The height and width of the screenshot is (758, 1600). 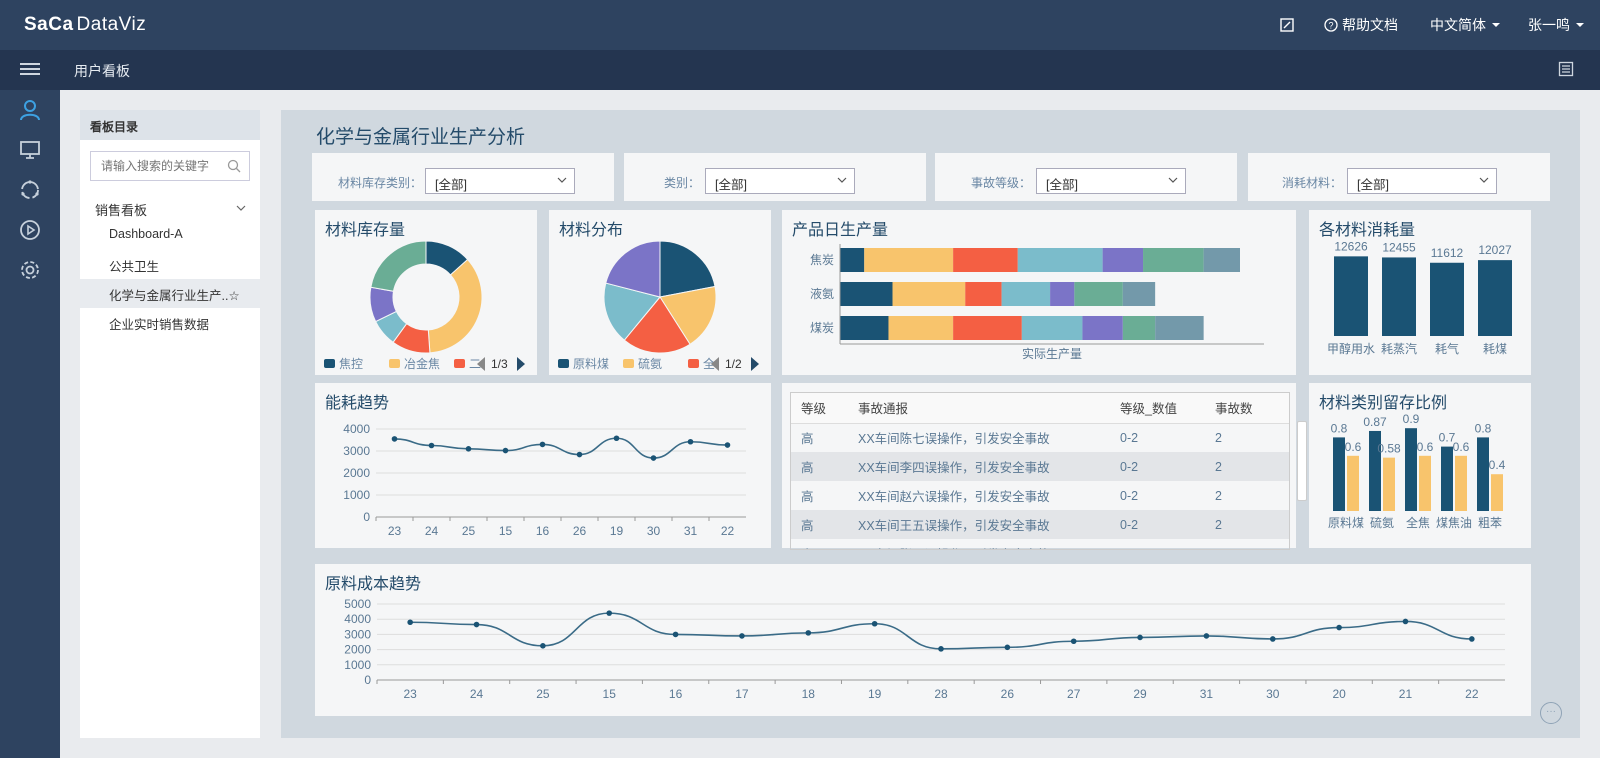 I want to click on col-report: 事故通报, so click(x=979, y=408).